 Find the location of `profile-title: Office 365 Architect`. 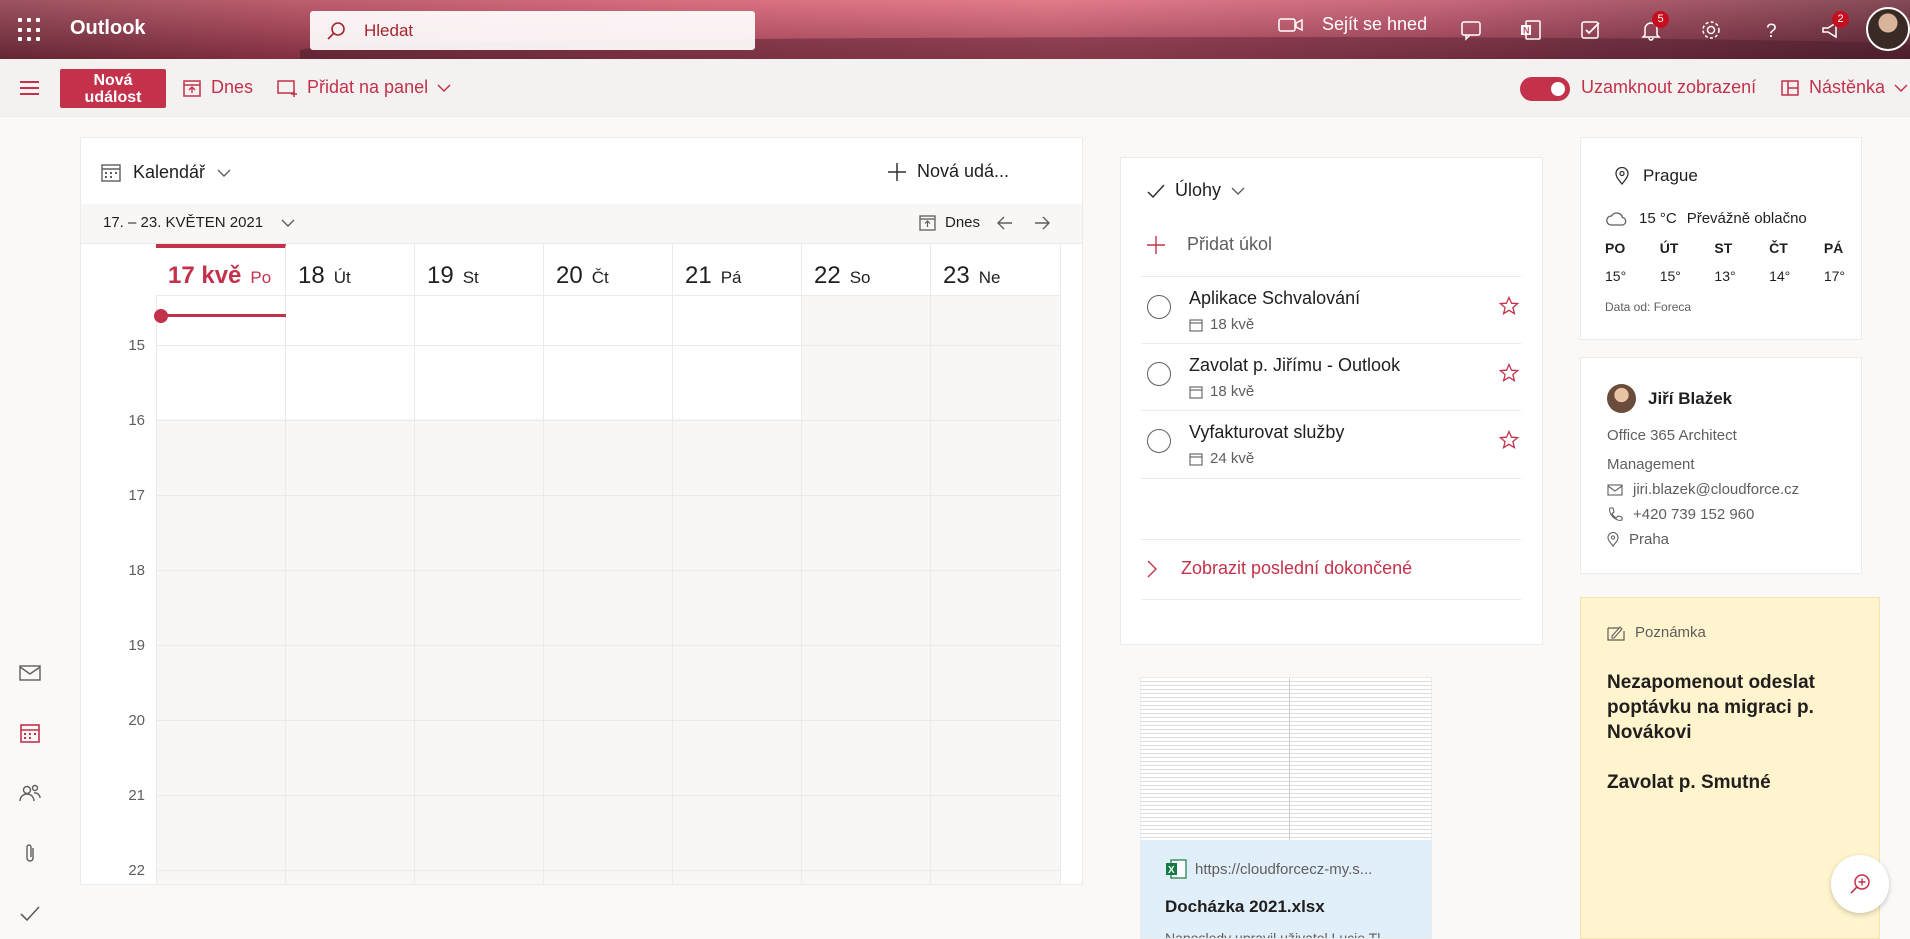

profile-title: Office 365 Architect is located at coordinates (1672, 435).